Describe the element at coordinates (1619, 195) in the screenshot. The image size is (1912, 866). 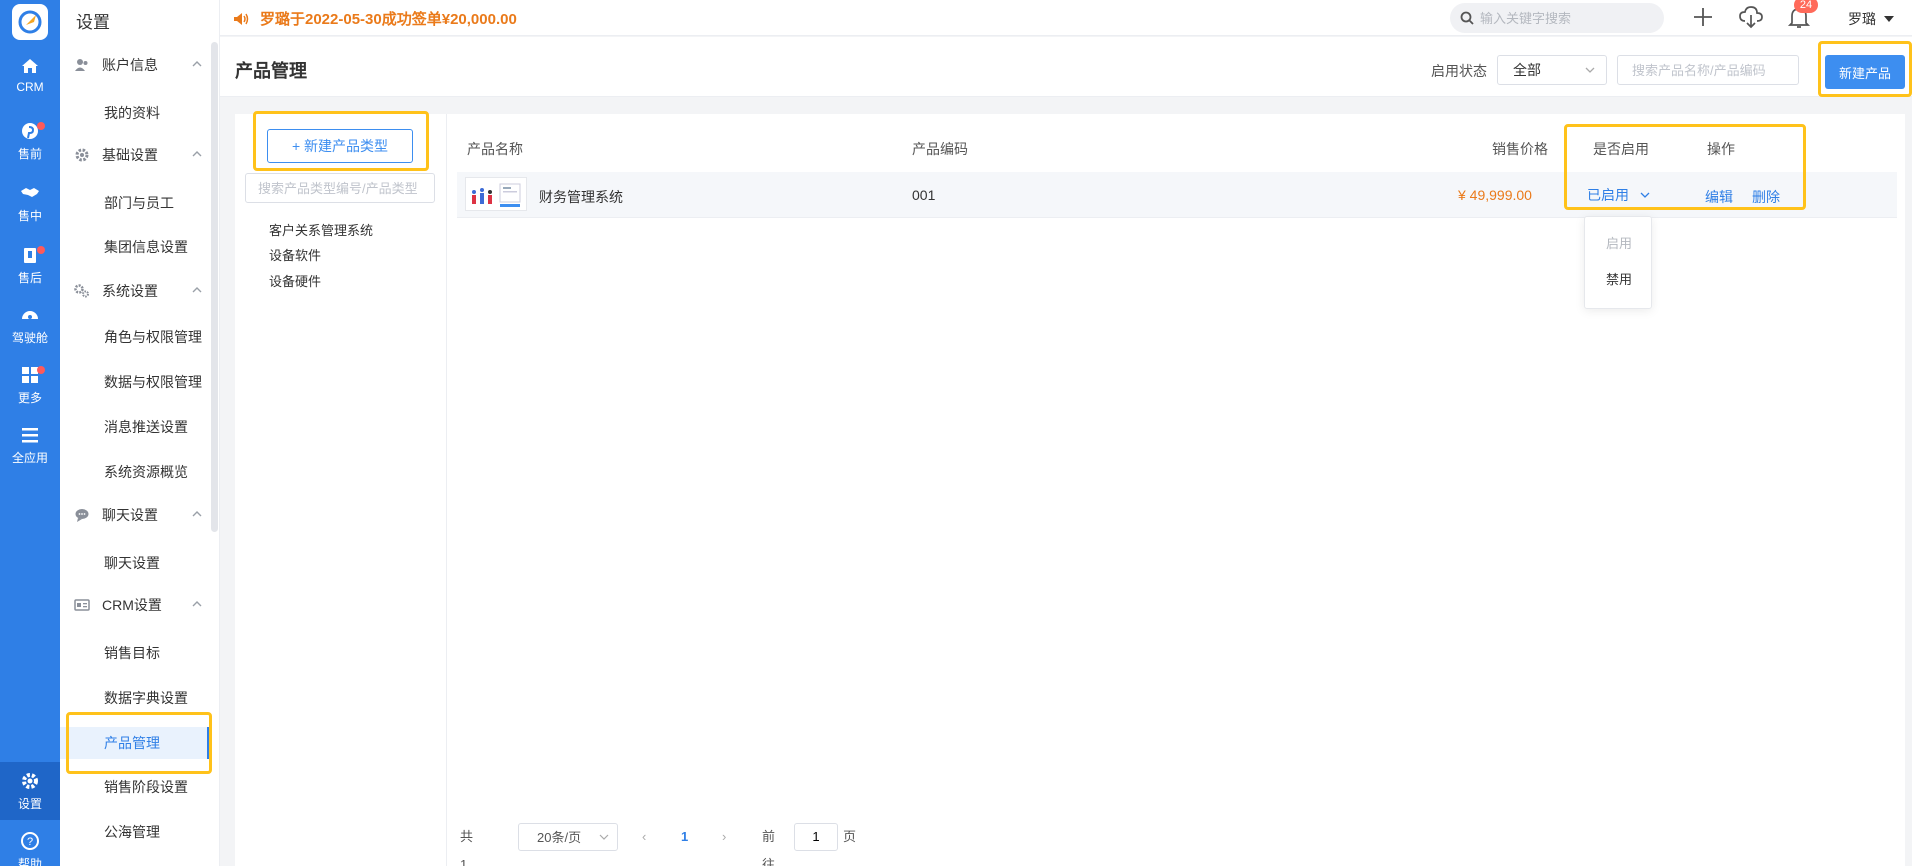
I see `enabled-status-dropdown: 已启用` at that location.